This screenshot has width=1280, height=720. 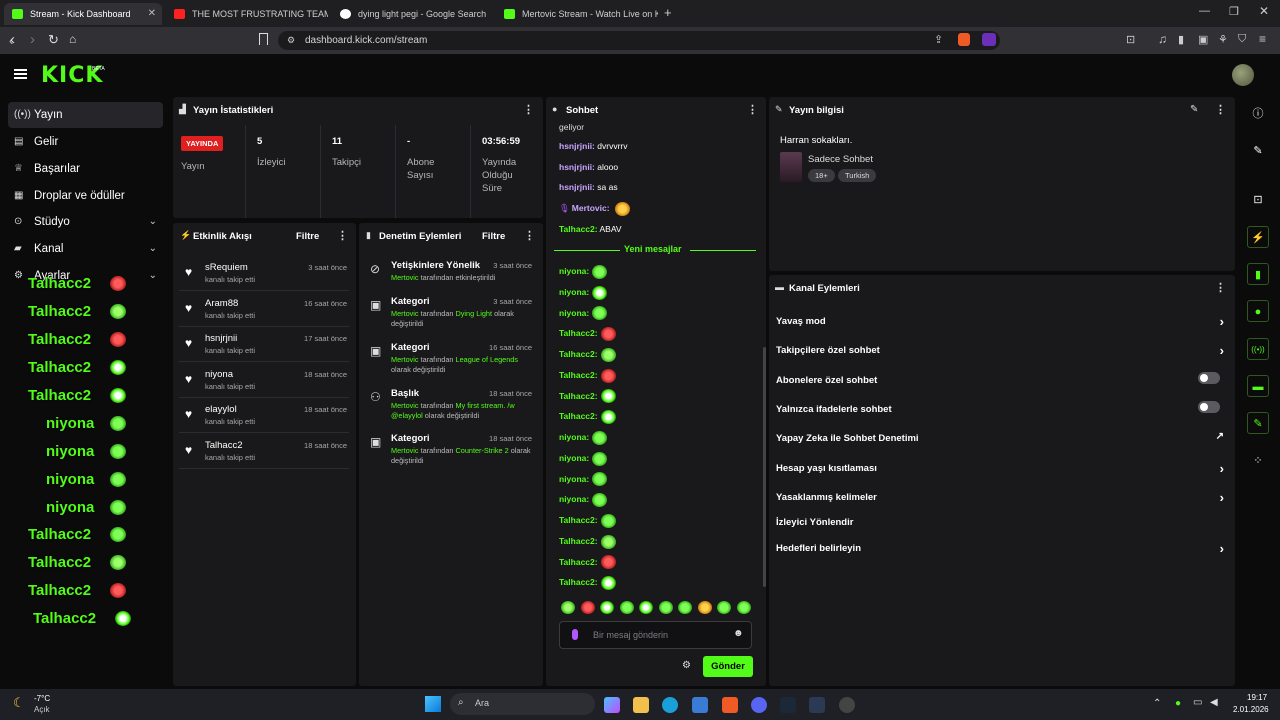 I want to click on store-icon, so click(x=700, y=705).